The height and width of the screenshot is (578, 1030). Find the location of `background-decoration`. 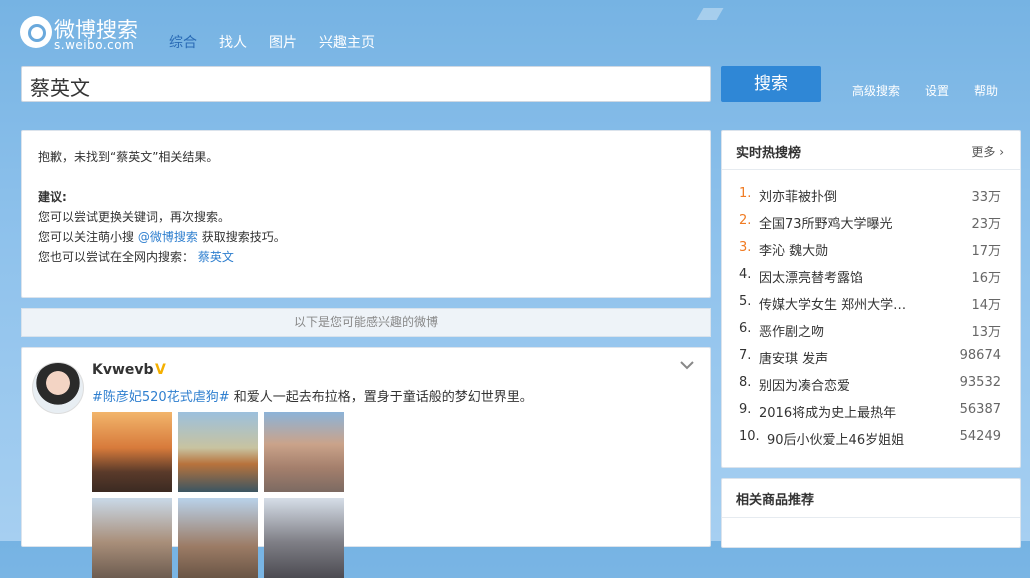

background-decoration is located at coordinates (710, 14).